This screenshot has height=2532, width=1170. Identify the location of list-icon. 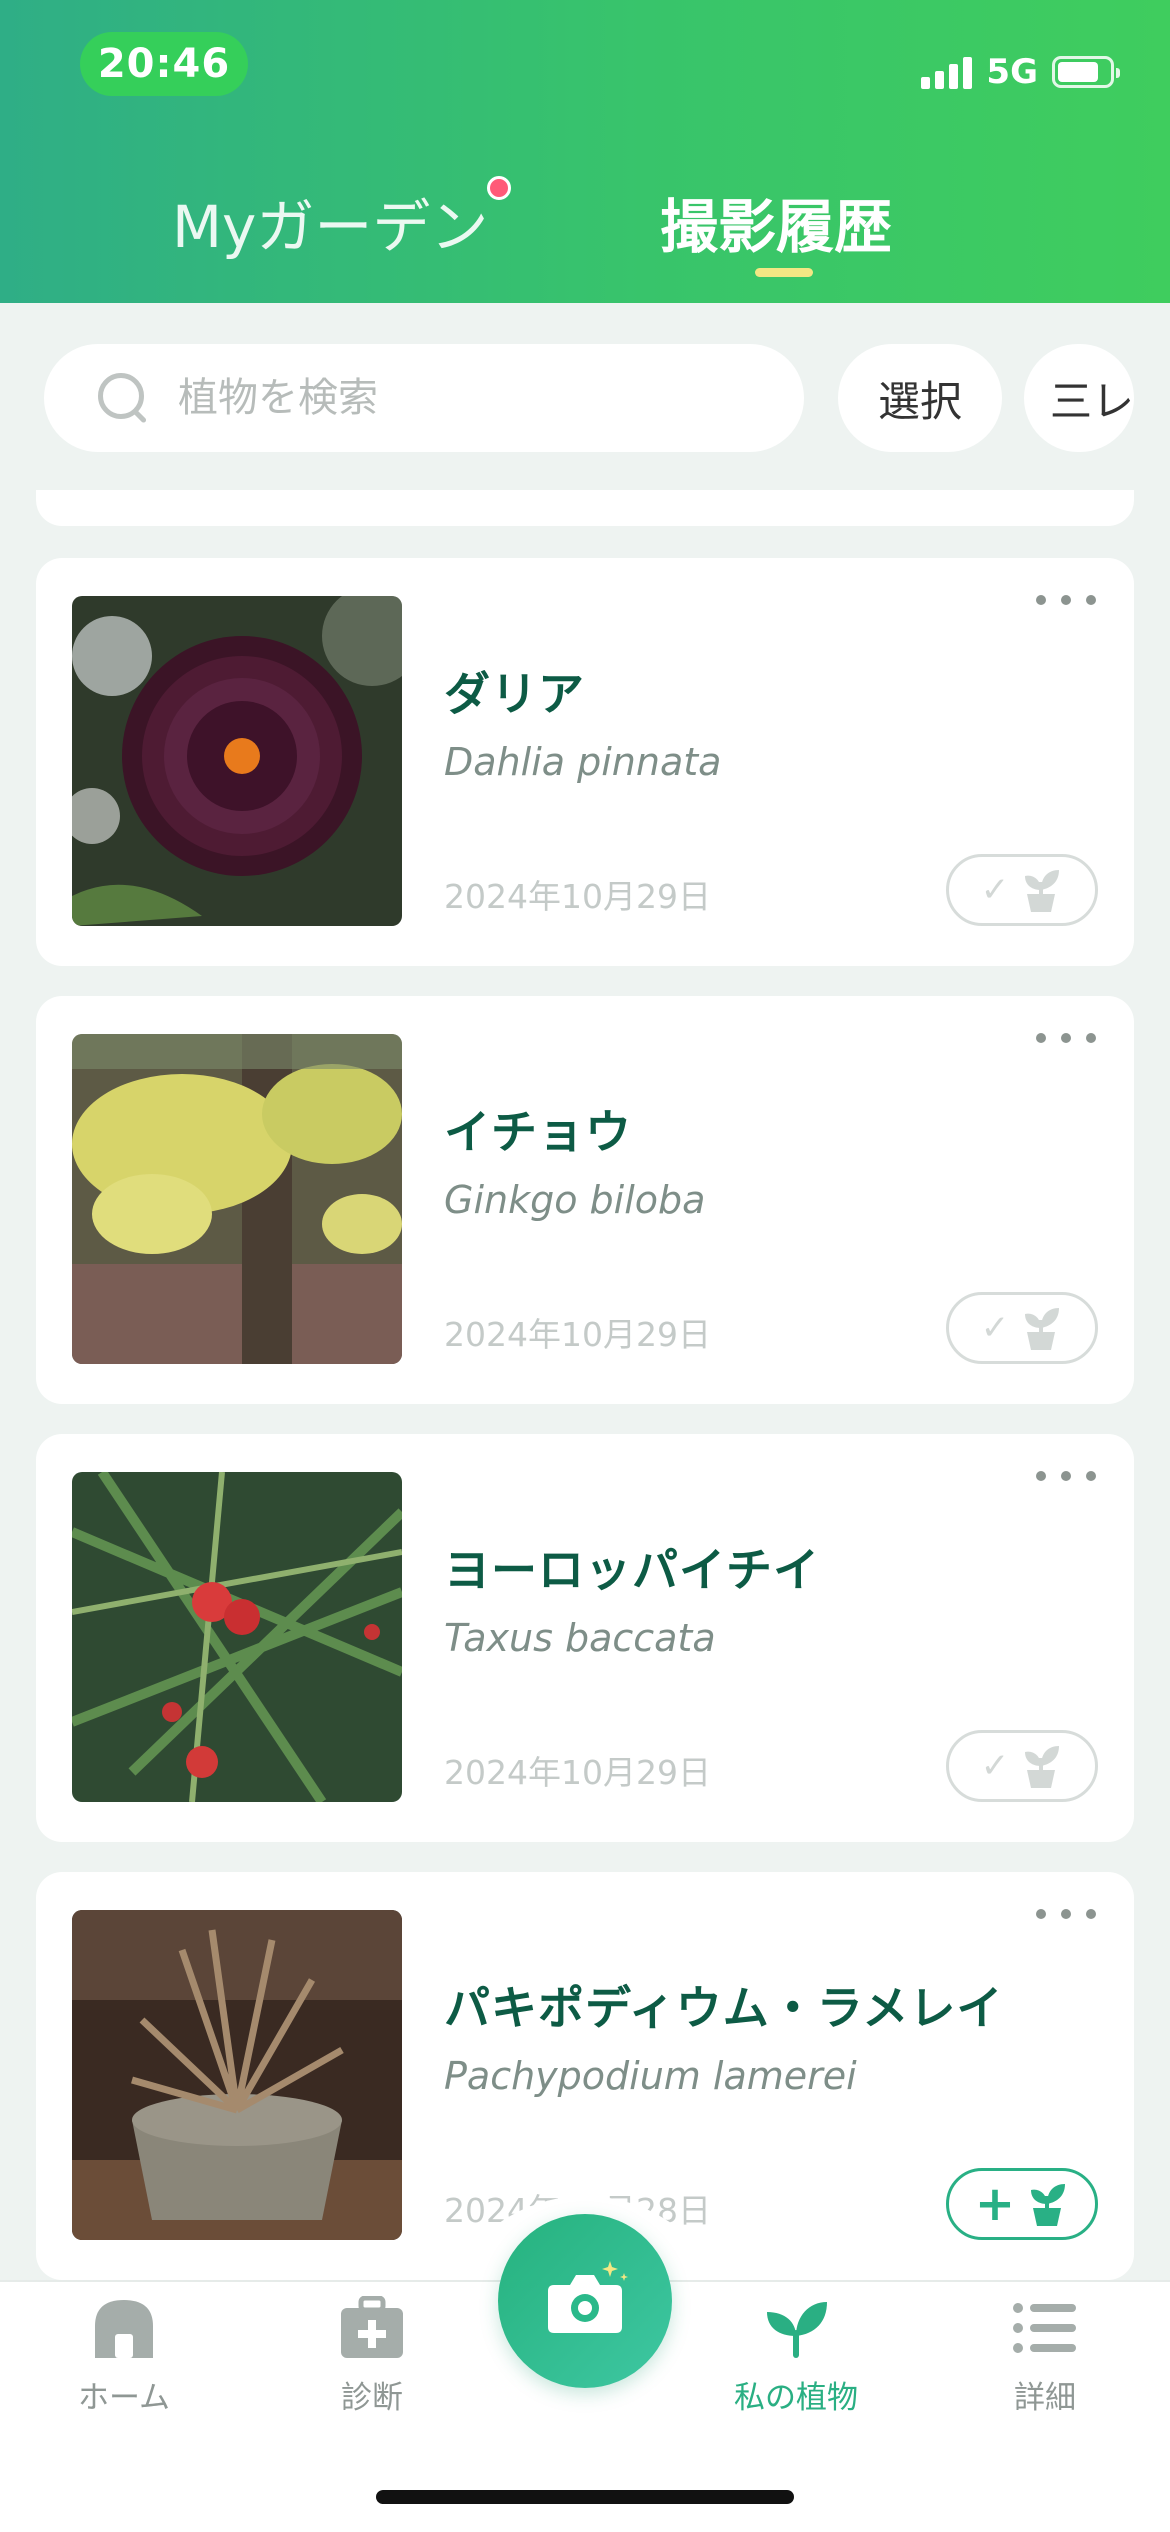
(1044, 2328).